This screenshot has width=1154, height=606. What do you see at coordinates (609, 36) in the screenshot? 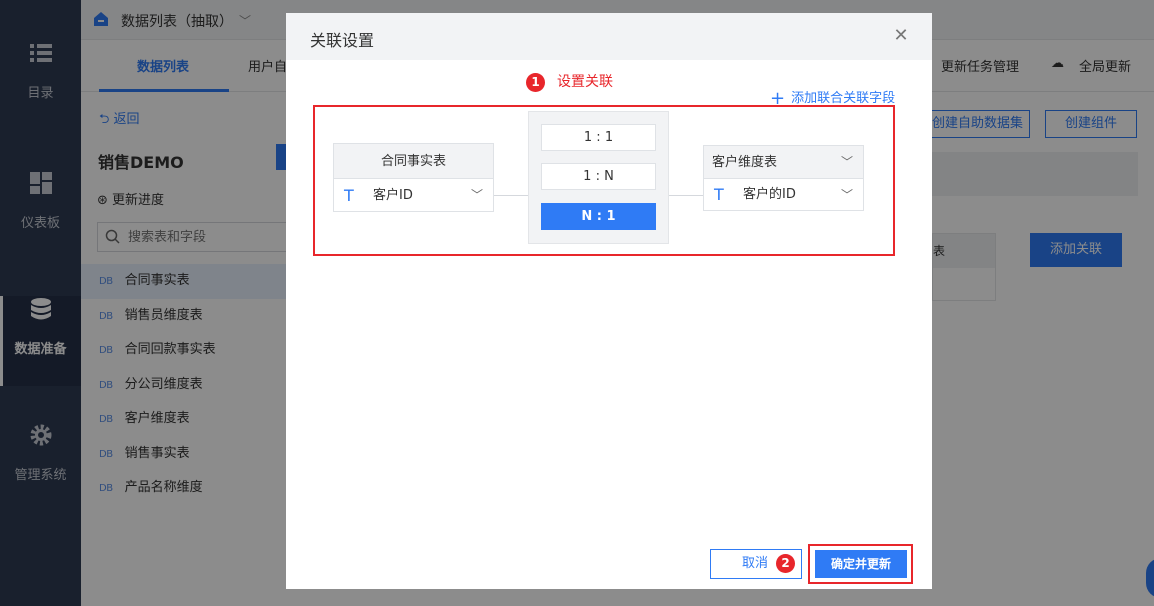
I see `modal-header: 关联设置 ✕` at bounding box center [609, 36].